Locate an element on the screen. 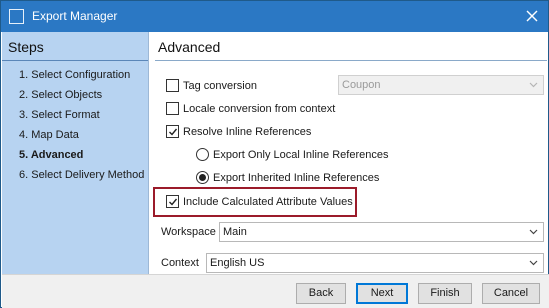 The width and height of the screenshot is (549, 308). locale-conversion-label: Locale conversion from context is located at coordinates (259, 109).